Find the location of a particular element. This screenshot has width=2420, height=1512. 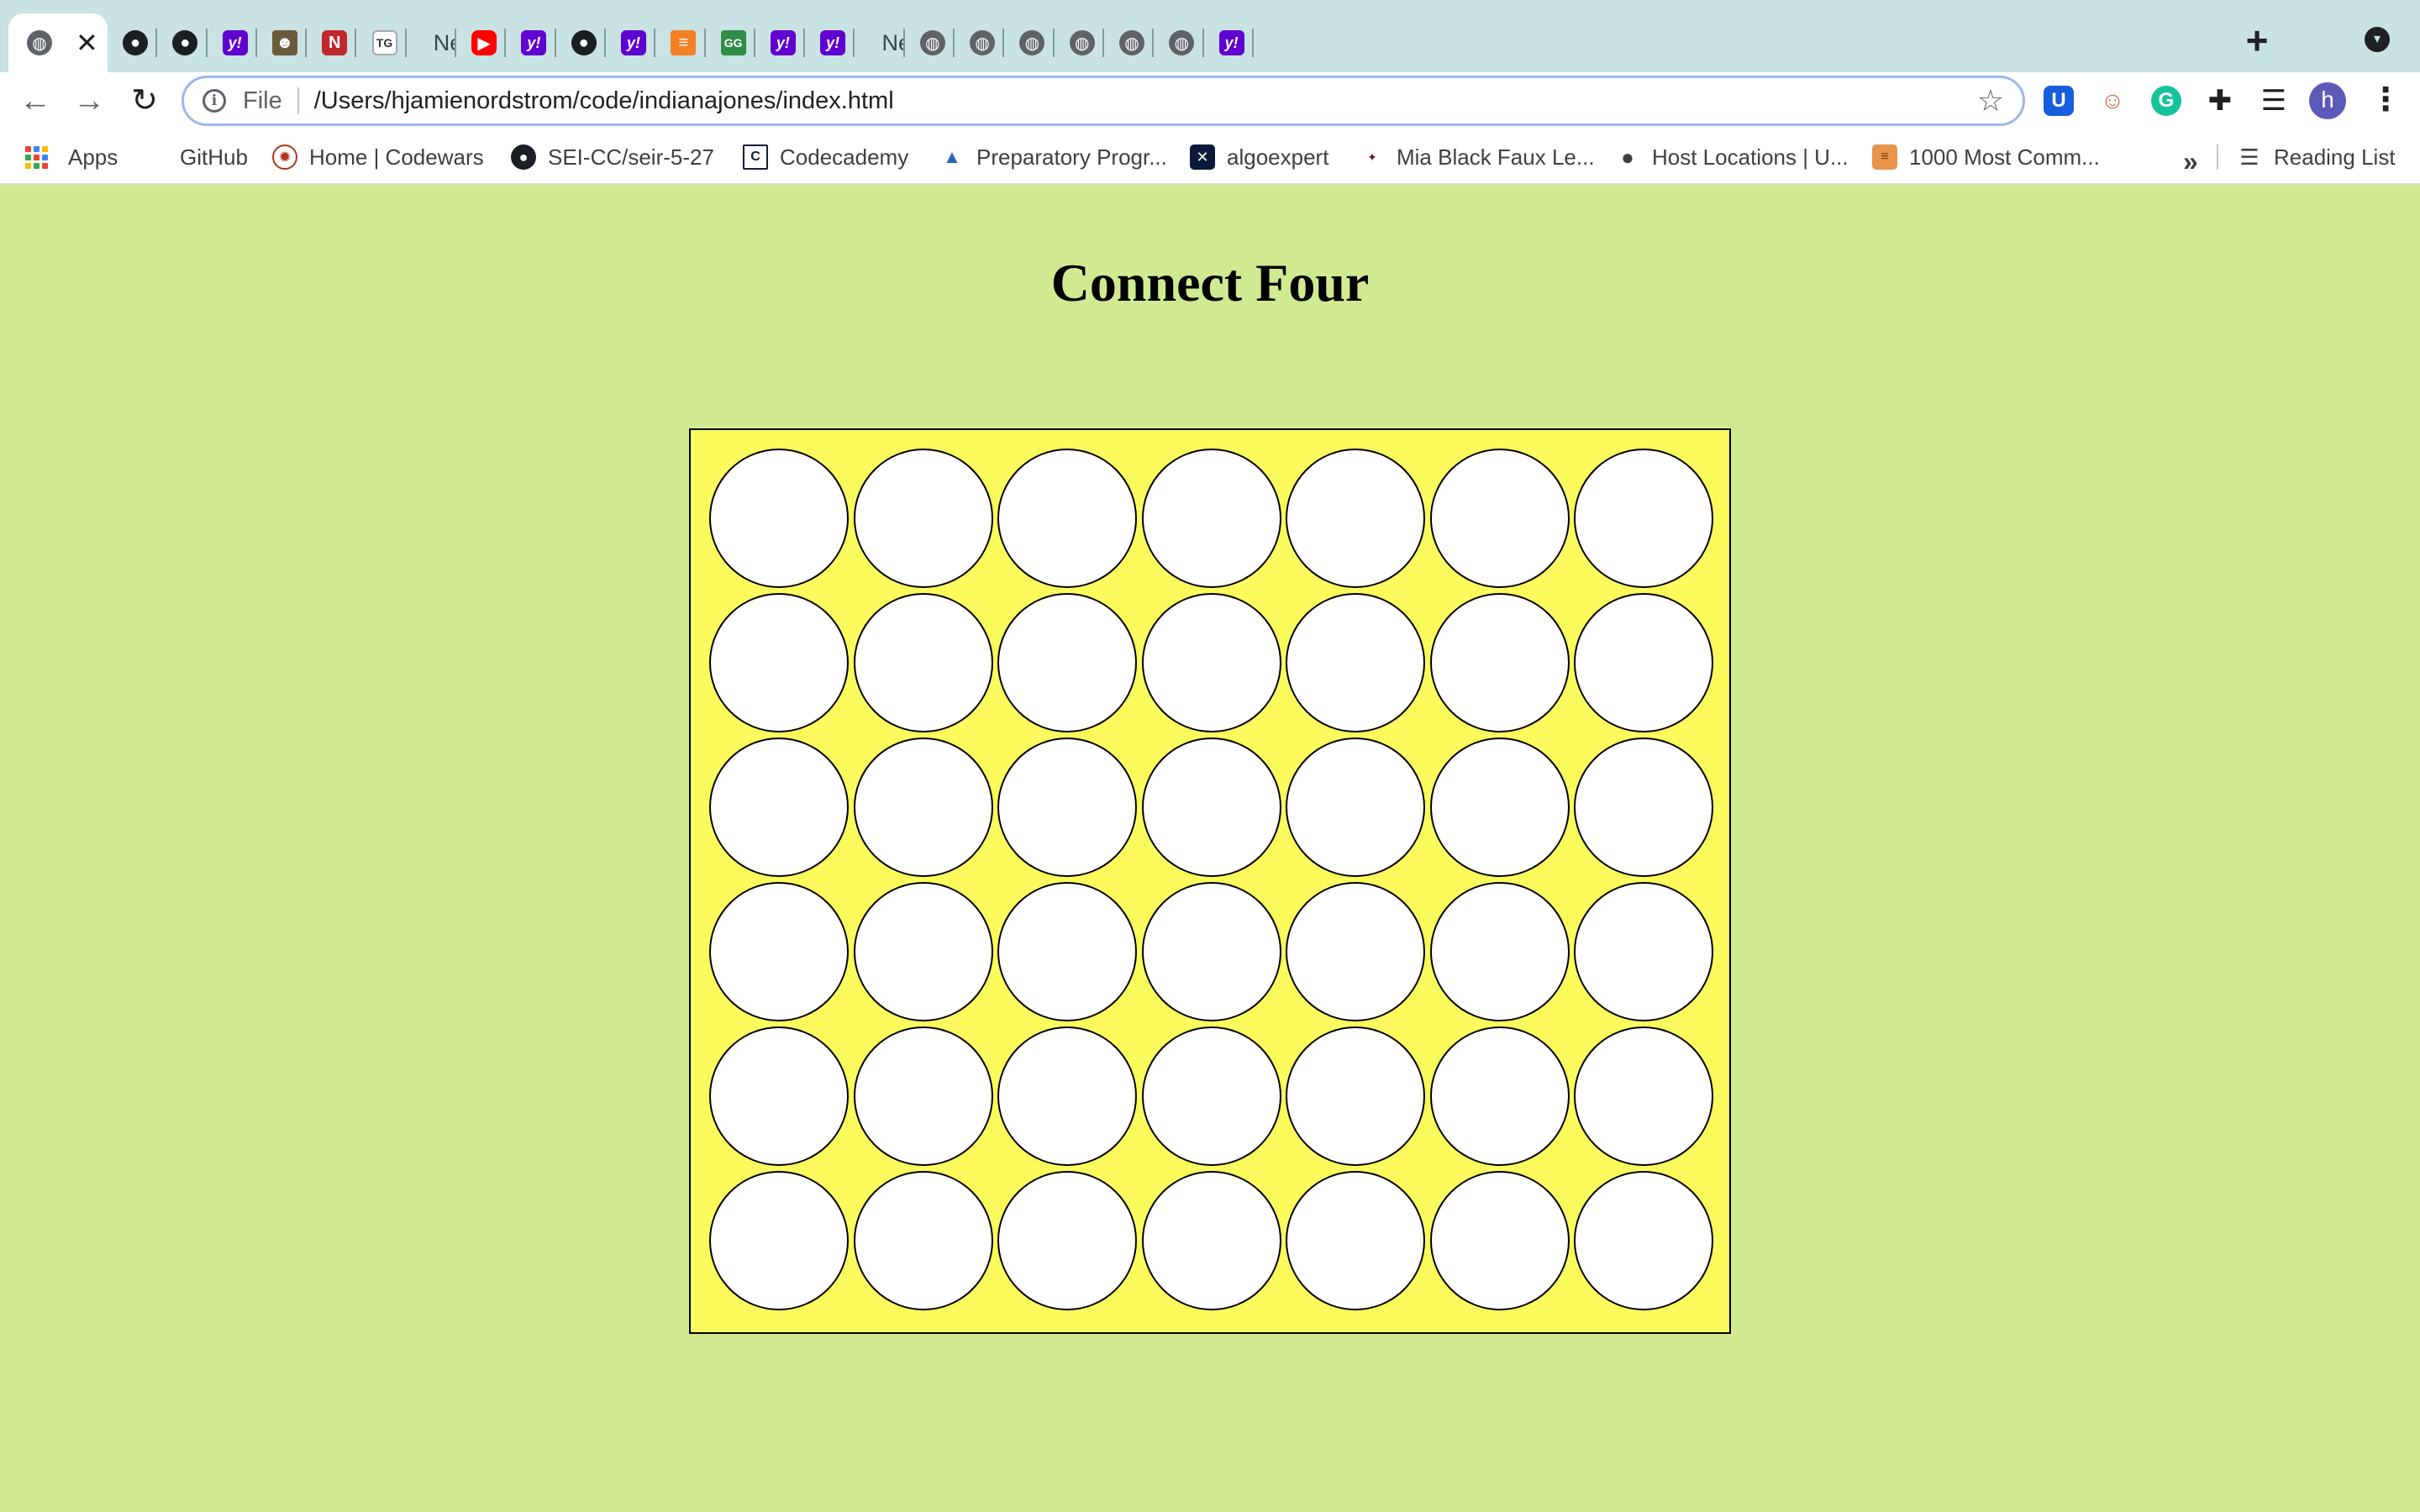

bookmark-algoexpert: ✕ algoexpert is located at coordinates (1259, 157).